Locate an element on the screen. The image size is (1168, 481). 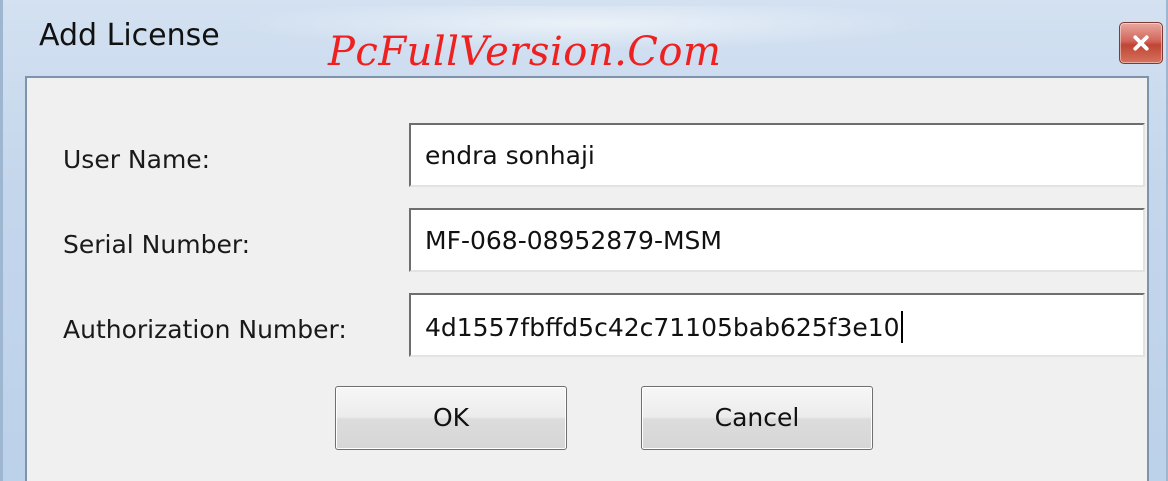
close-icon is located at coordinates (1141, 43).